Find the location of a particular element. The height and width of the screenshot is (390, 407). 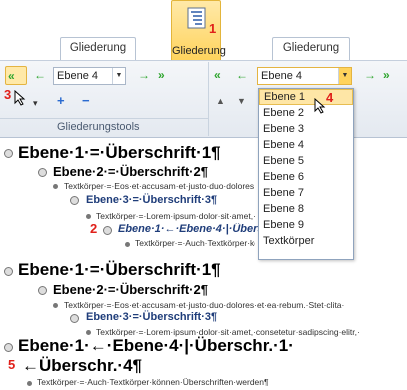

promote-to-heading1-button: « is located at coordinates (16, 75).